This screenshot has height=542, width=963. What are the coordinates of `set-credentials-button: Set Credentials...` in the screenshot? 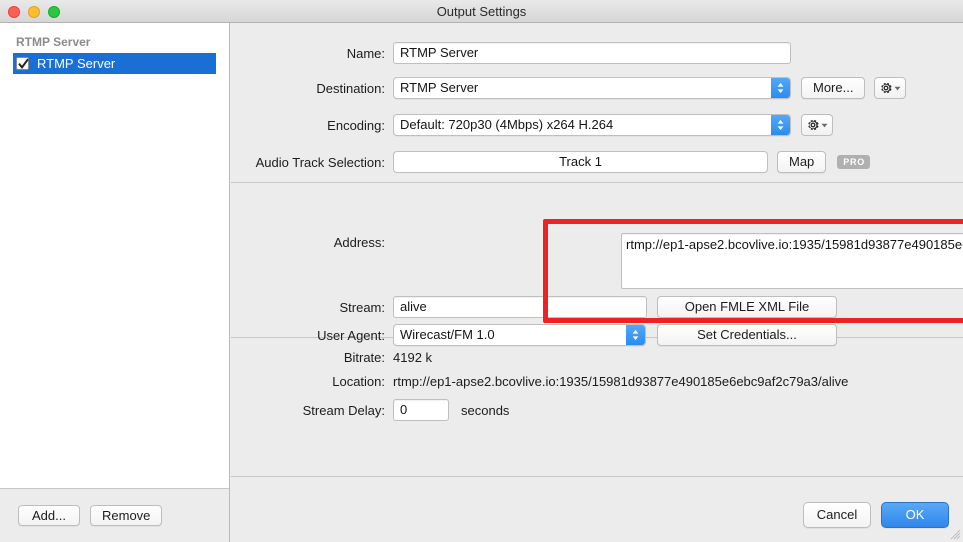 It's located at (747, 335).